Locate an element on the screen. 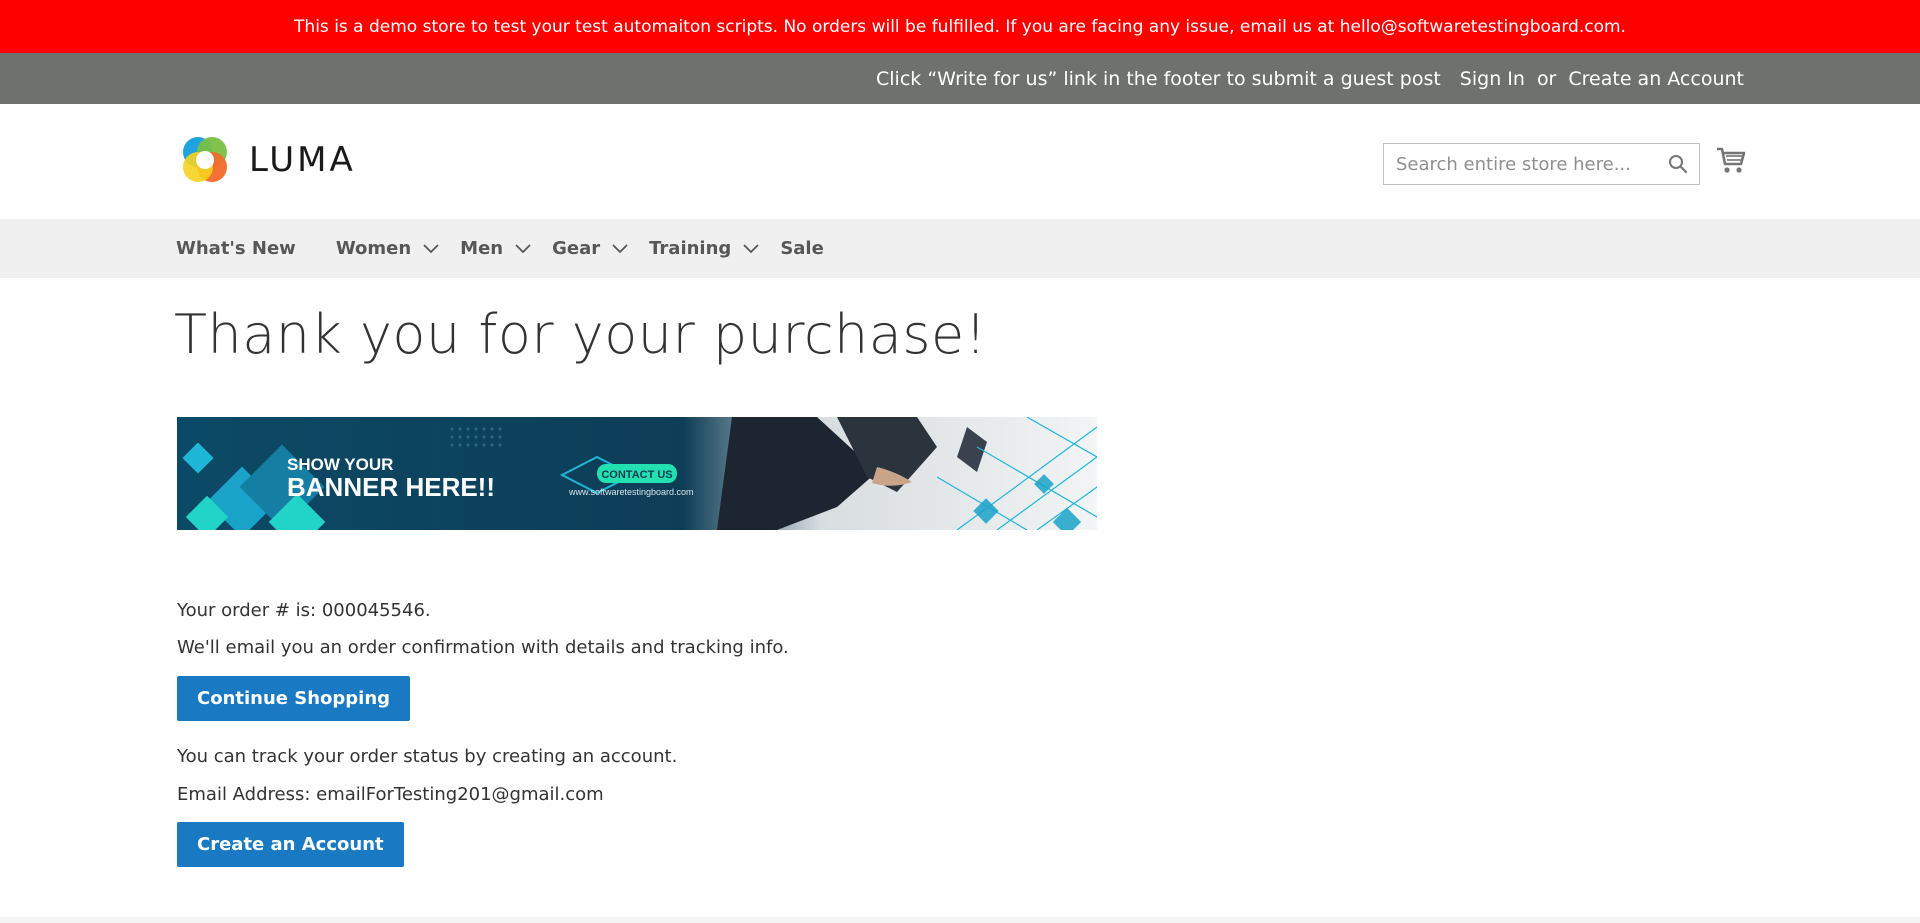  header-content: LUMA is located at coordinates (960, 161).